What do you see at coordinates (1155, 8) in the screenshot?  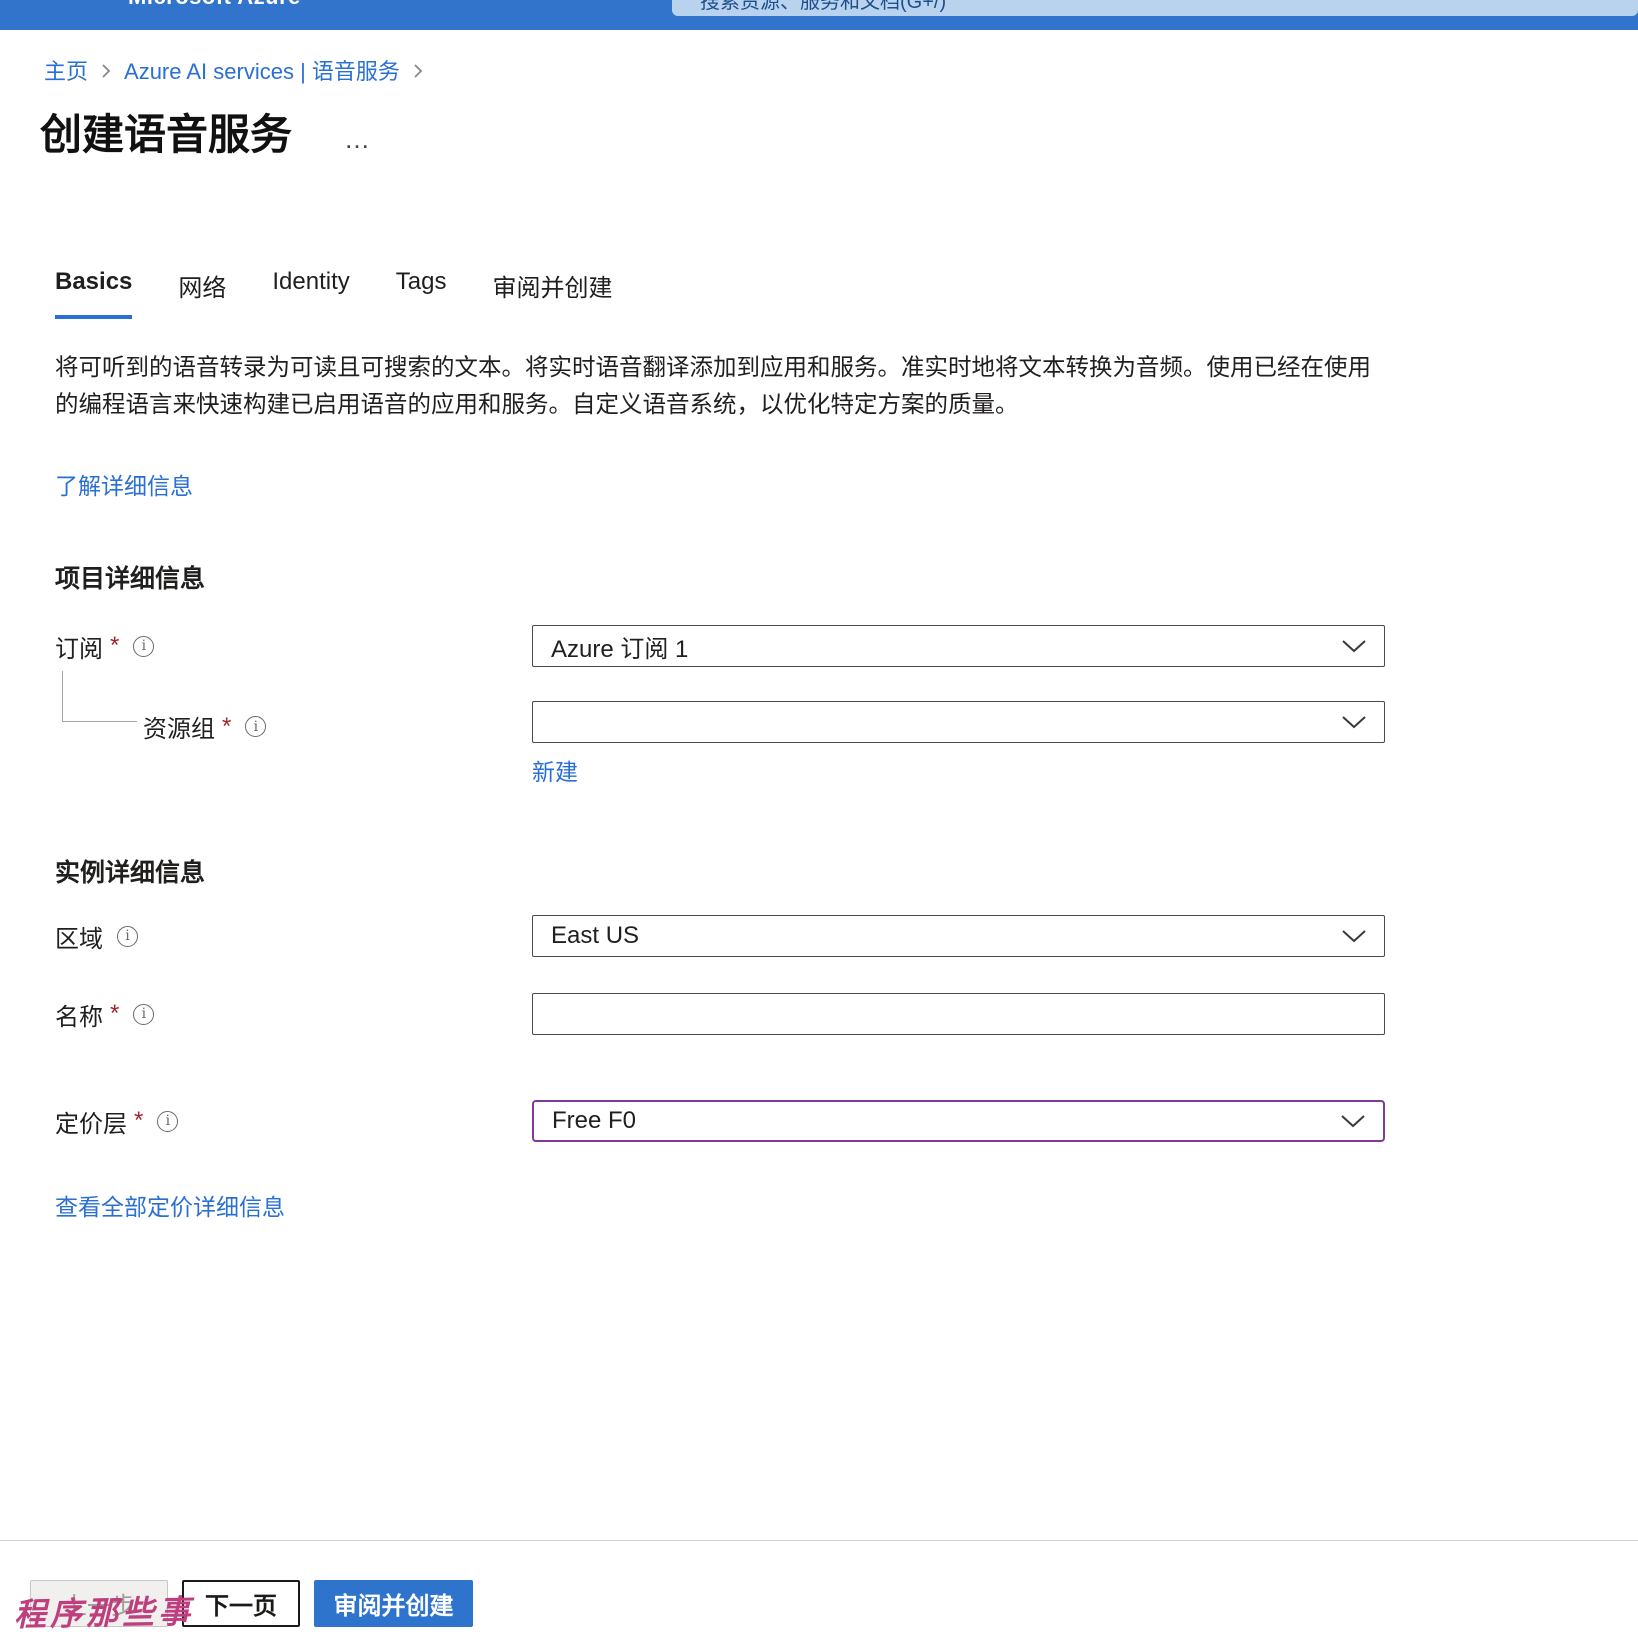 I see `global-search-input: 搜索资源、服务和文档(G+/)` at bounding box center [1155, 8].